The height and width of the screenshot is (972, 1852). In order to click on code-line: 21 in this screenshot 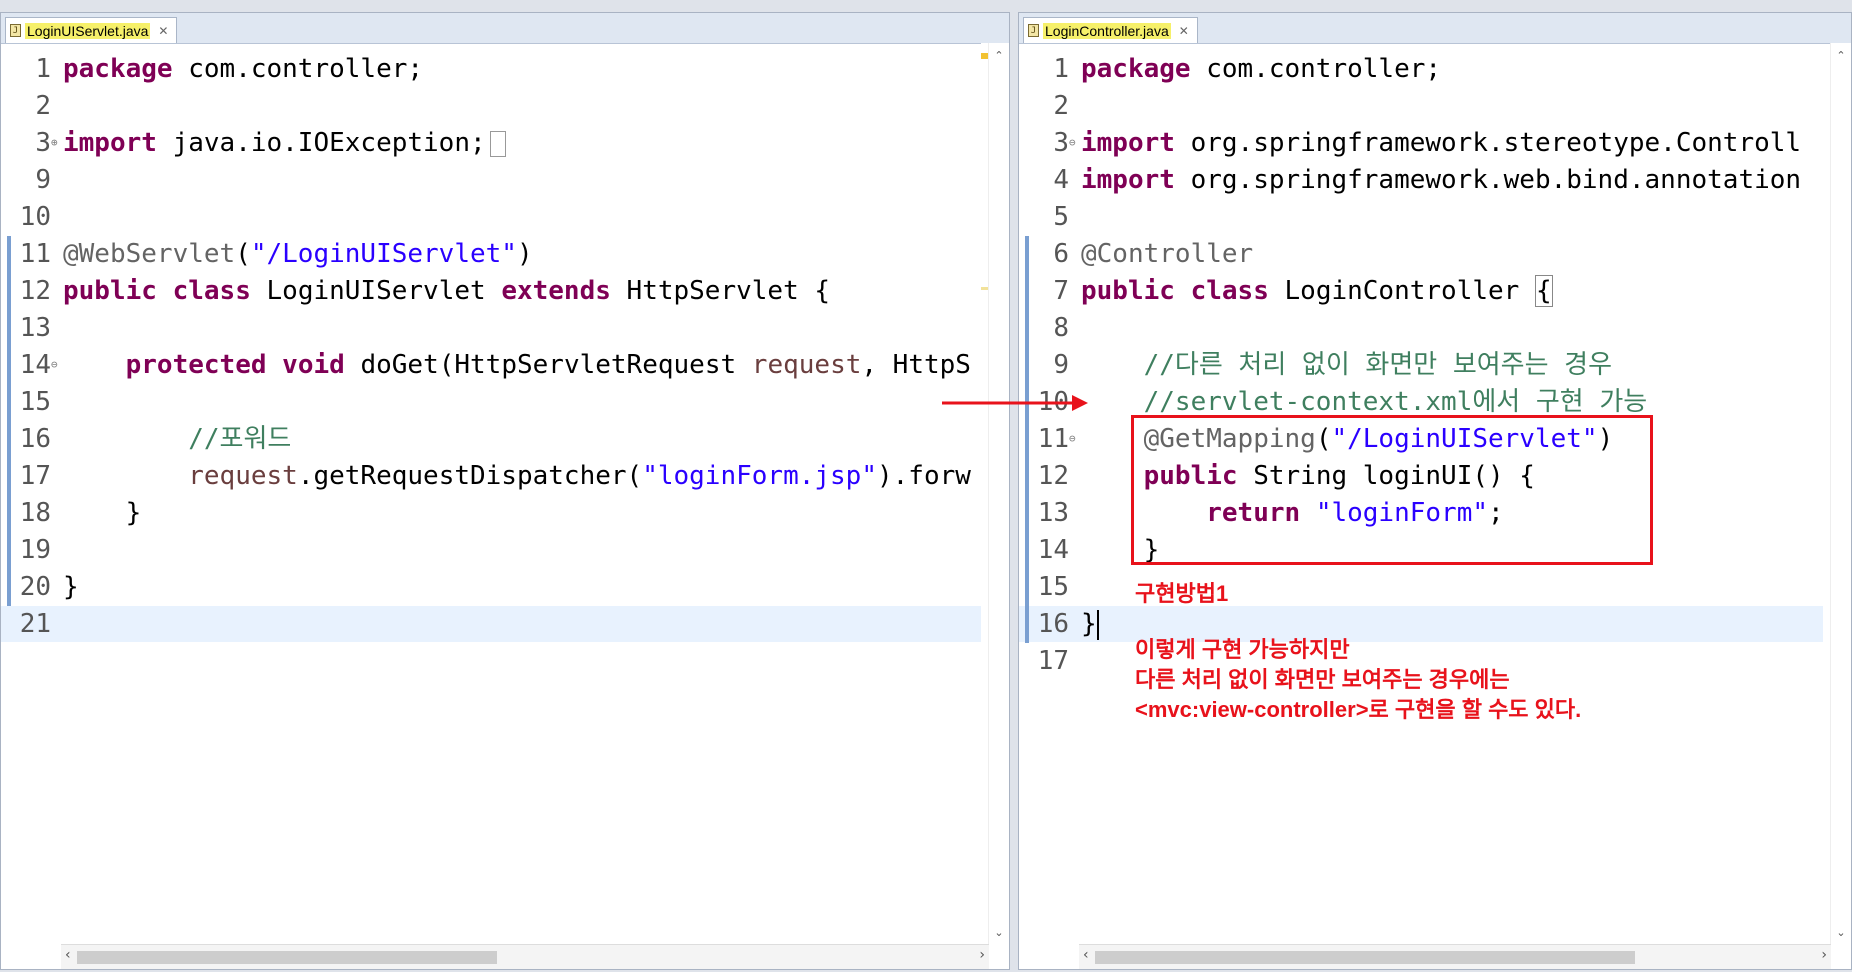, I will do `click(491, 624)`.